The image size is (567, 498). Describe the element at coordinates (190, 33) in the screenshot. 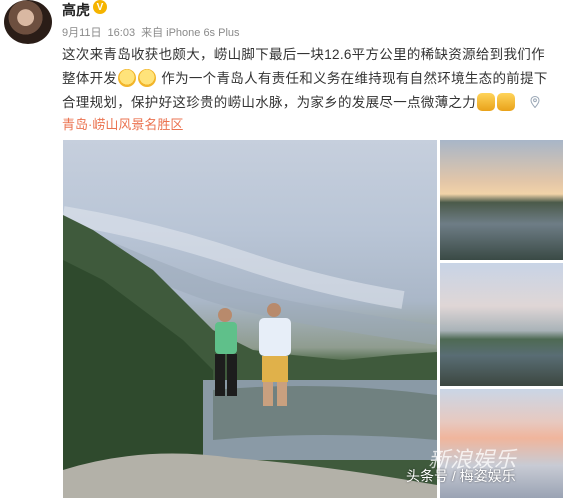

I see `post-source: 来自 iPhone 6s Plus` at that location.